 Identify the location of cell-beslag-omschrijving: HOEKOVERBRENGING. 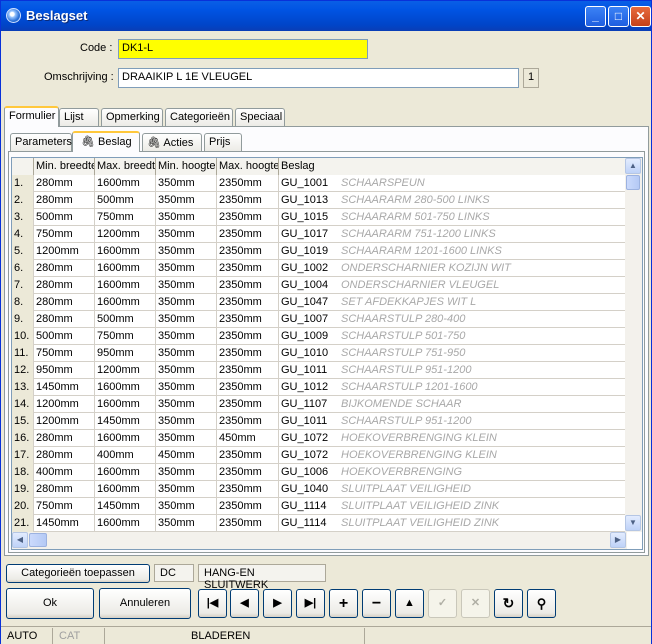
(484, 472).